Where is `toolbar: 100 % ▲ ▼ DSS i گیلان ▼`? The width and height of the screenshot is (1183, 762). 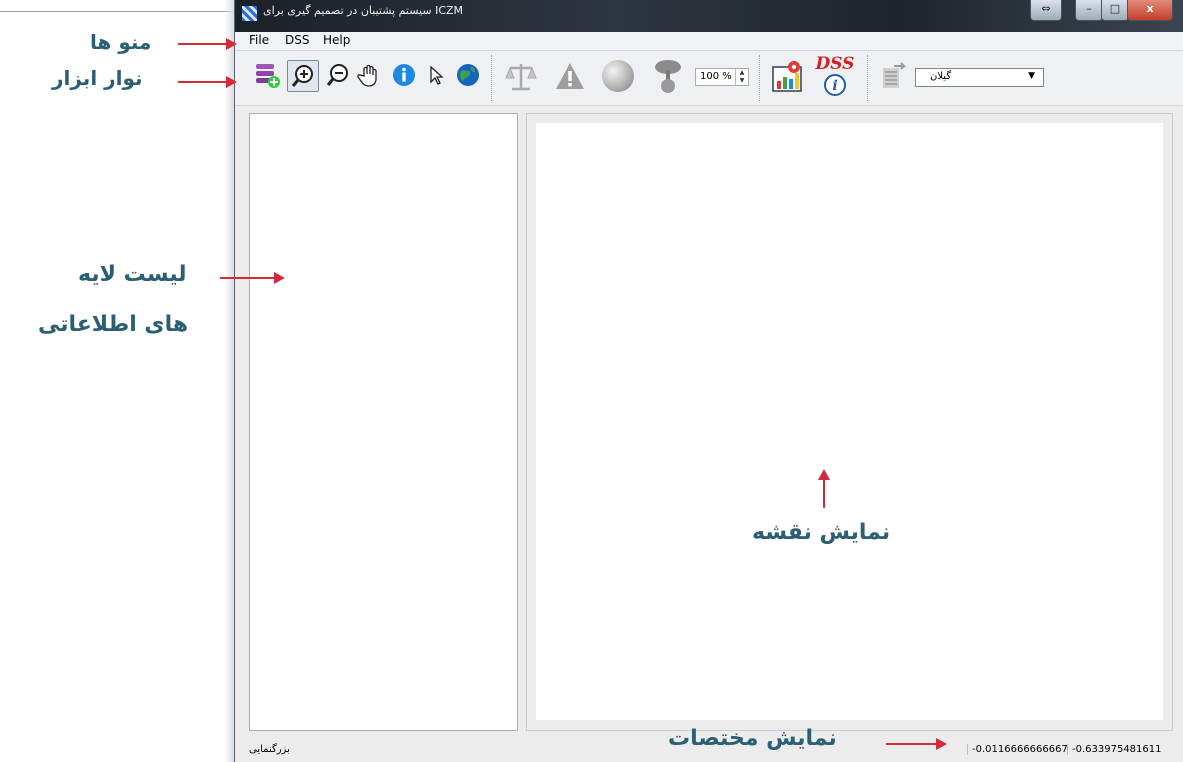 toolbar: 100 % ▲ ▼ DSS i گیلان ▼ is located at coordinates (709, 78).